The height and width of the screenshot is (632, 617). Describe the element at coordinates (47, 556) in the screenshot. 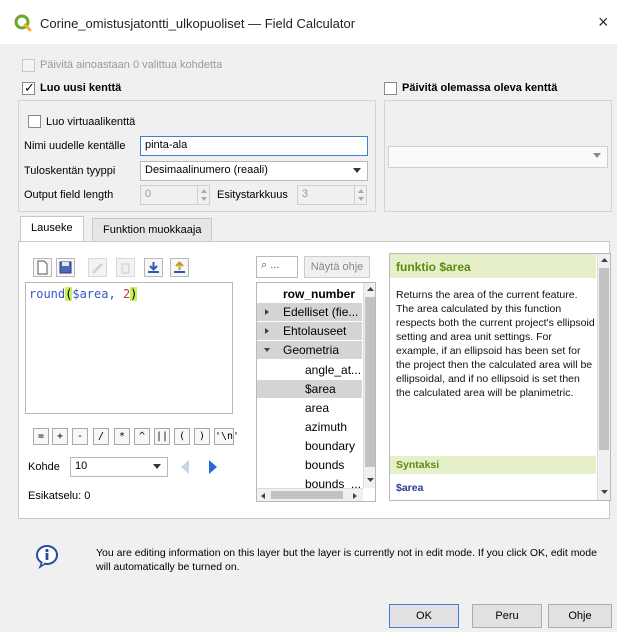

I see `info-icon` at that location.